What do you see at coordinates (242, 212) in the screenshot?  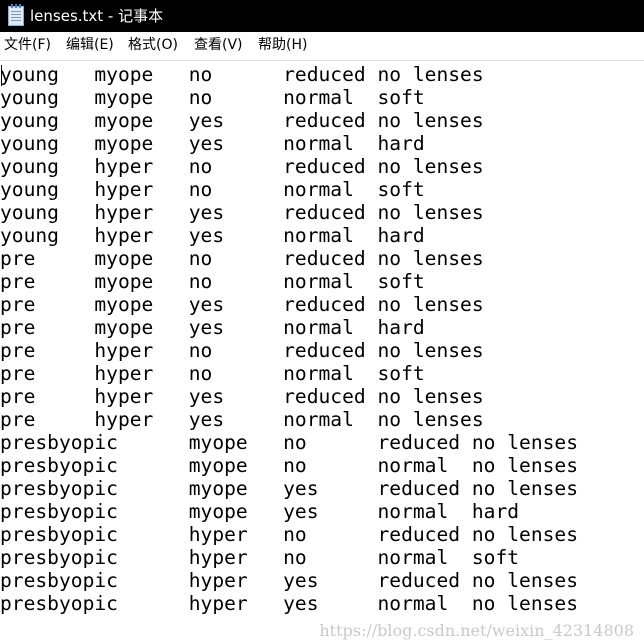 I see `text-line: young hyper yes reduced no lenses` at bounding box center [242, 212].